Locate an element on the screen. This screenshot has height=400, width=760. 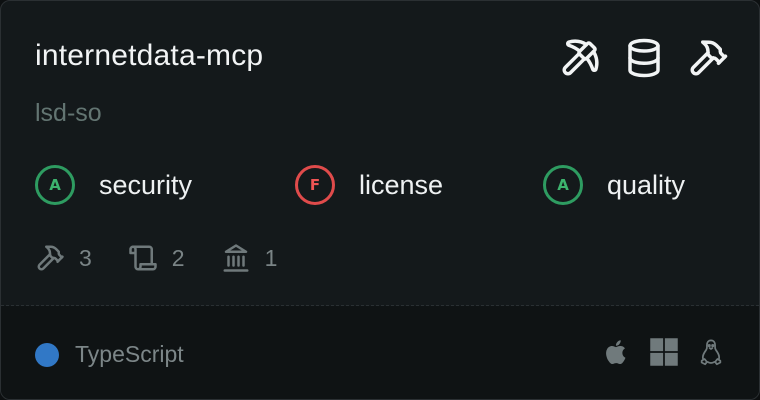
pickaxe-icon is located at coordinates (580, 57).